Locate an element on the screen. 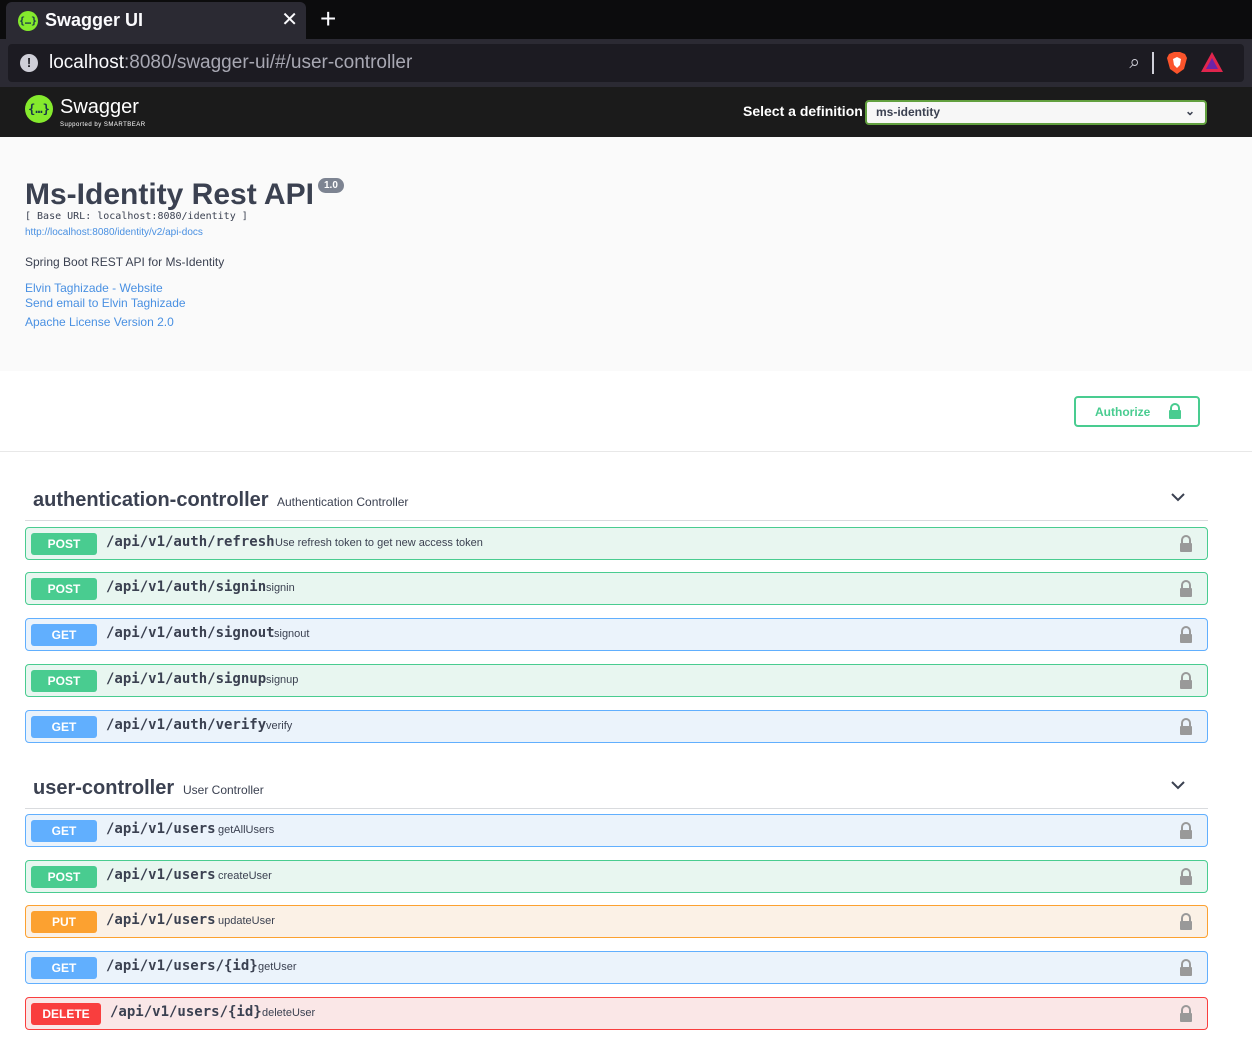  operation-summary: verify is located at coordinates (279, 726).